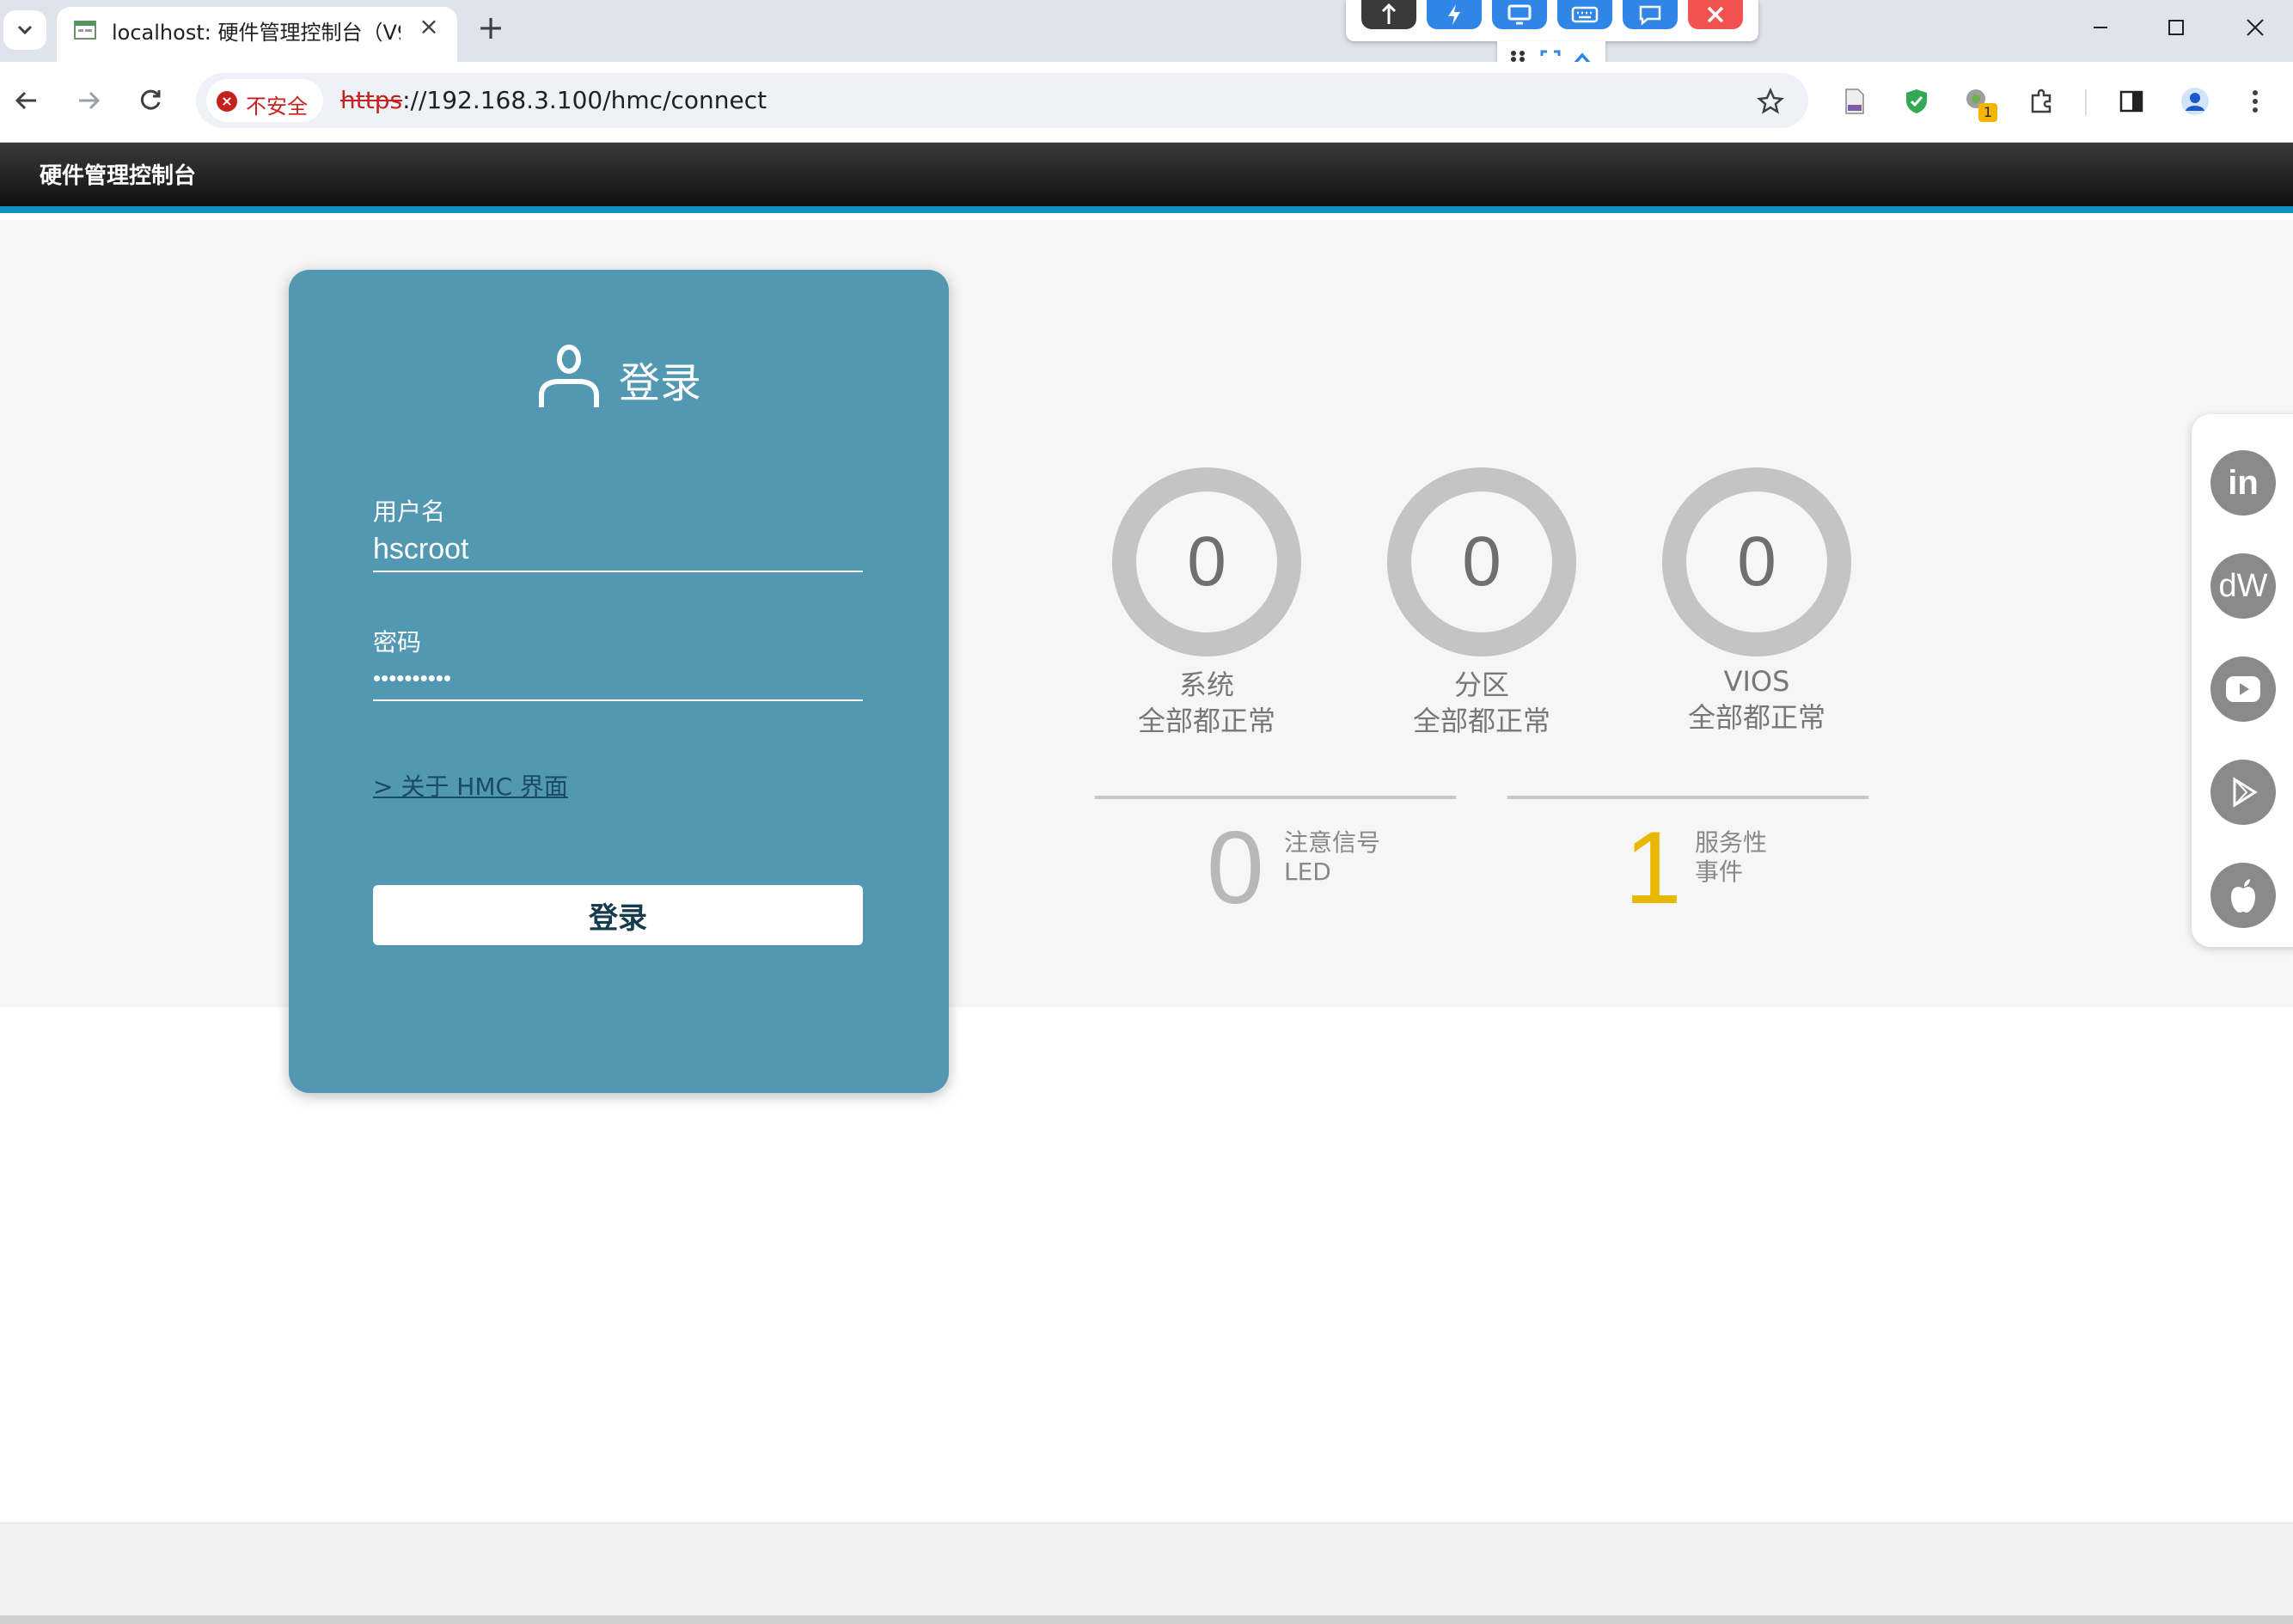 This screenshot has height=1624, width=2293. What do you see at coordinates (1275, 797) in the screenshot?
I see `attention-divider` at bounding box center [1275, 797].